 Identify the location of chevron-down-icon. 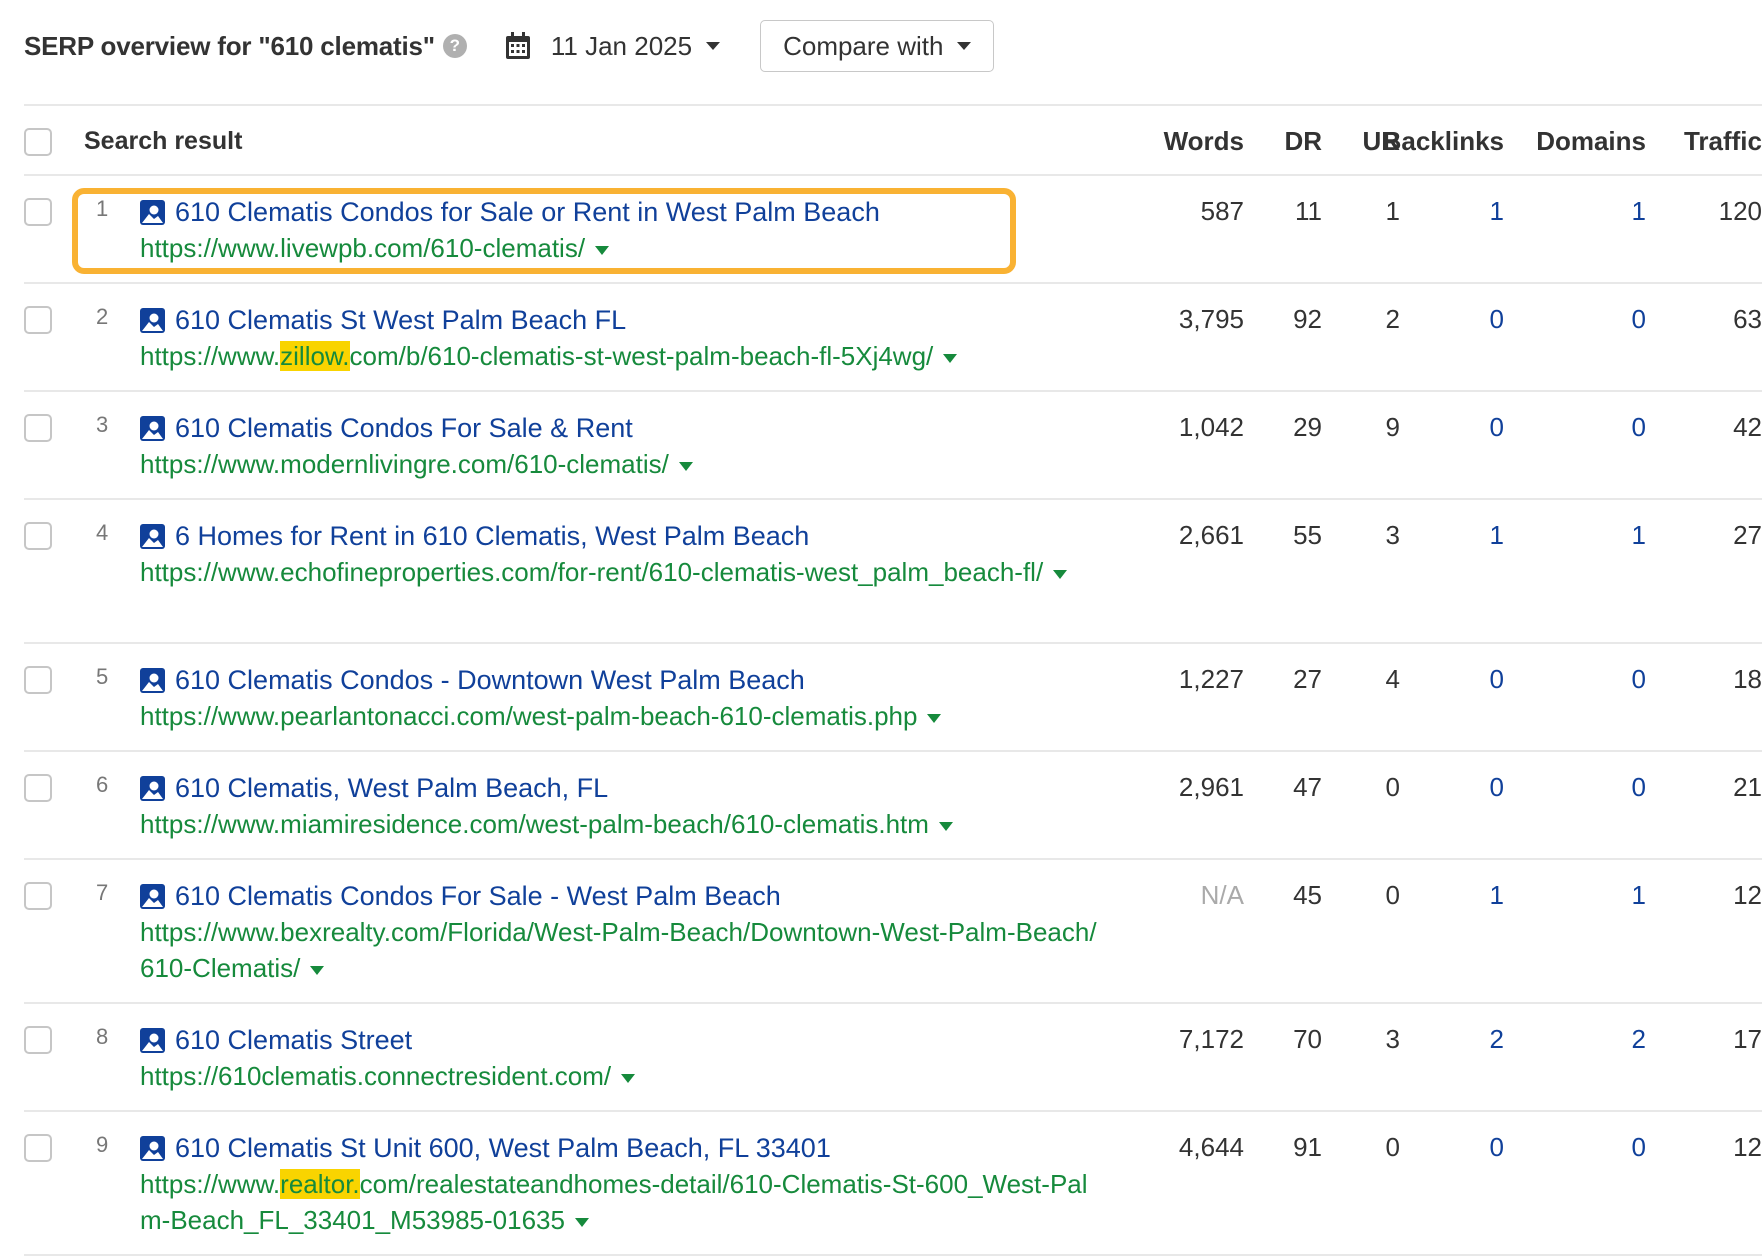
(964, 46).